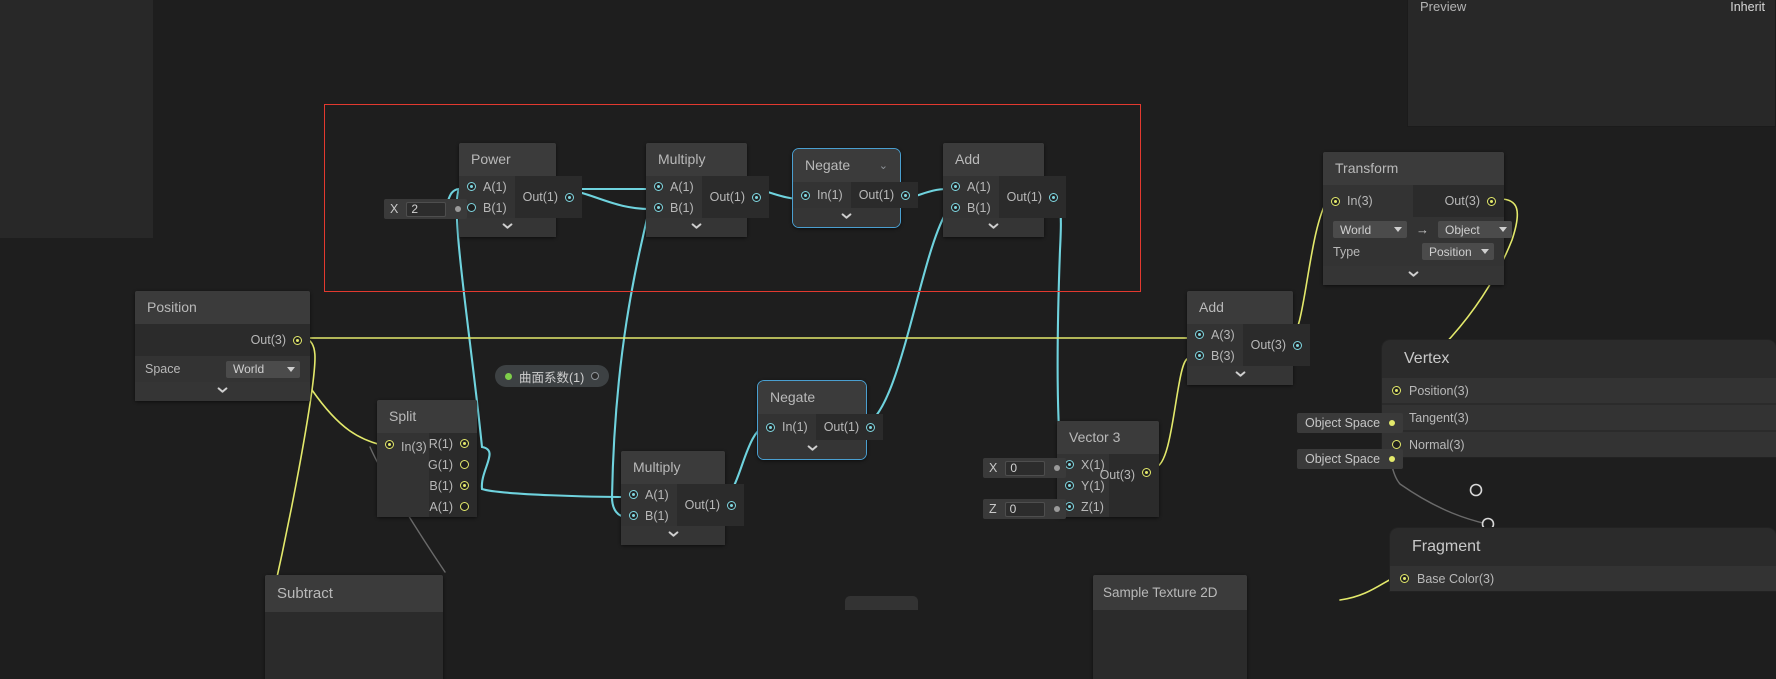 This screenshot has height=679, width=1776. What do you see at coordinates (673, 535) in the screenshot?
I see `node-multiply-mid-collapse` at bounding box center [673, 535].